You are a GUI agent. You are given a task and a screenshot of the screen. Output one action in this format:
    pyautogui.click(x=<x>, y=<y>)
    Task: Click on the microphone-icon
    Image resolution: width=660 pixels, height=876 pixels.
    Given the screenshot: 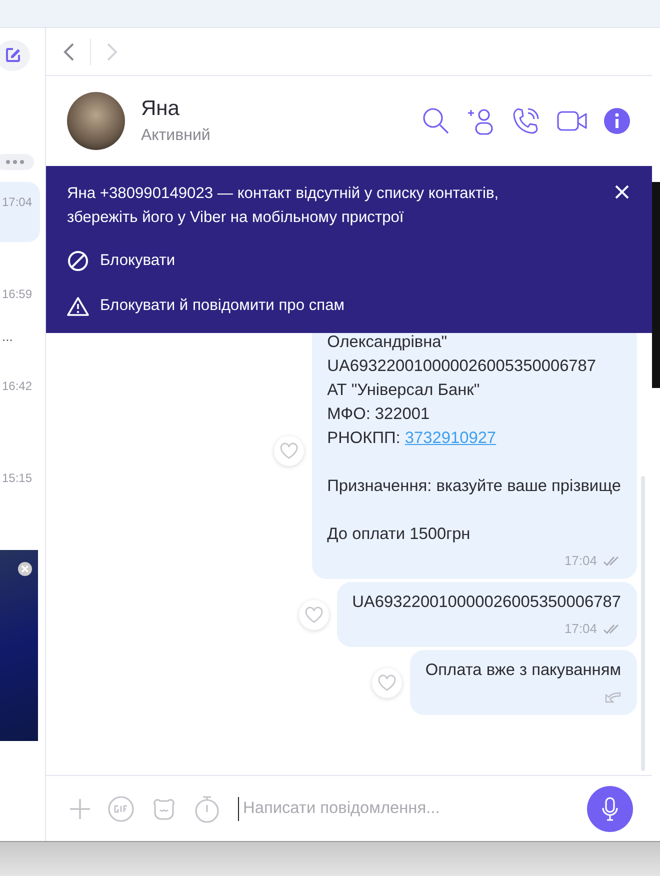 What is the action you would take?
    pyautogui.click(x=610, y=808)
    